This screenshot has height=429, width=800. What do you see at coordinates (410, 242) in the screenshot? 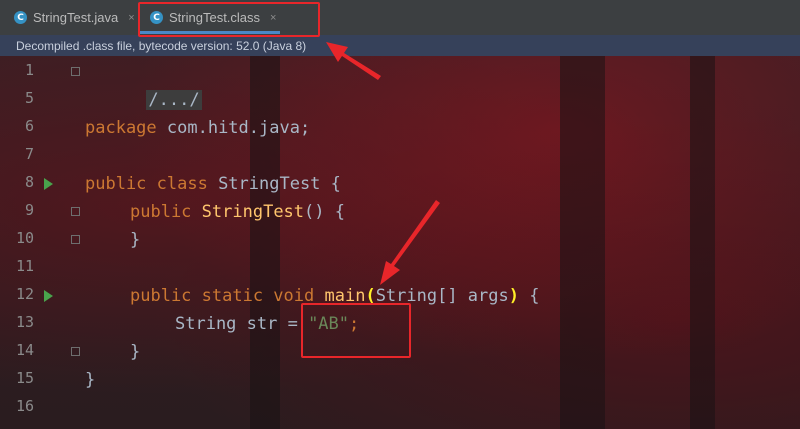
I see `annotation-arrow-to-main` at bounding box center [410, 242].